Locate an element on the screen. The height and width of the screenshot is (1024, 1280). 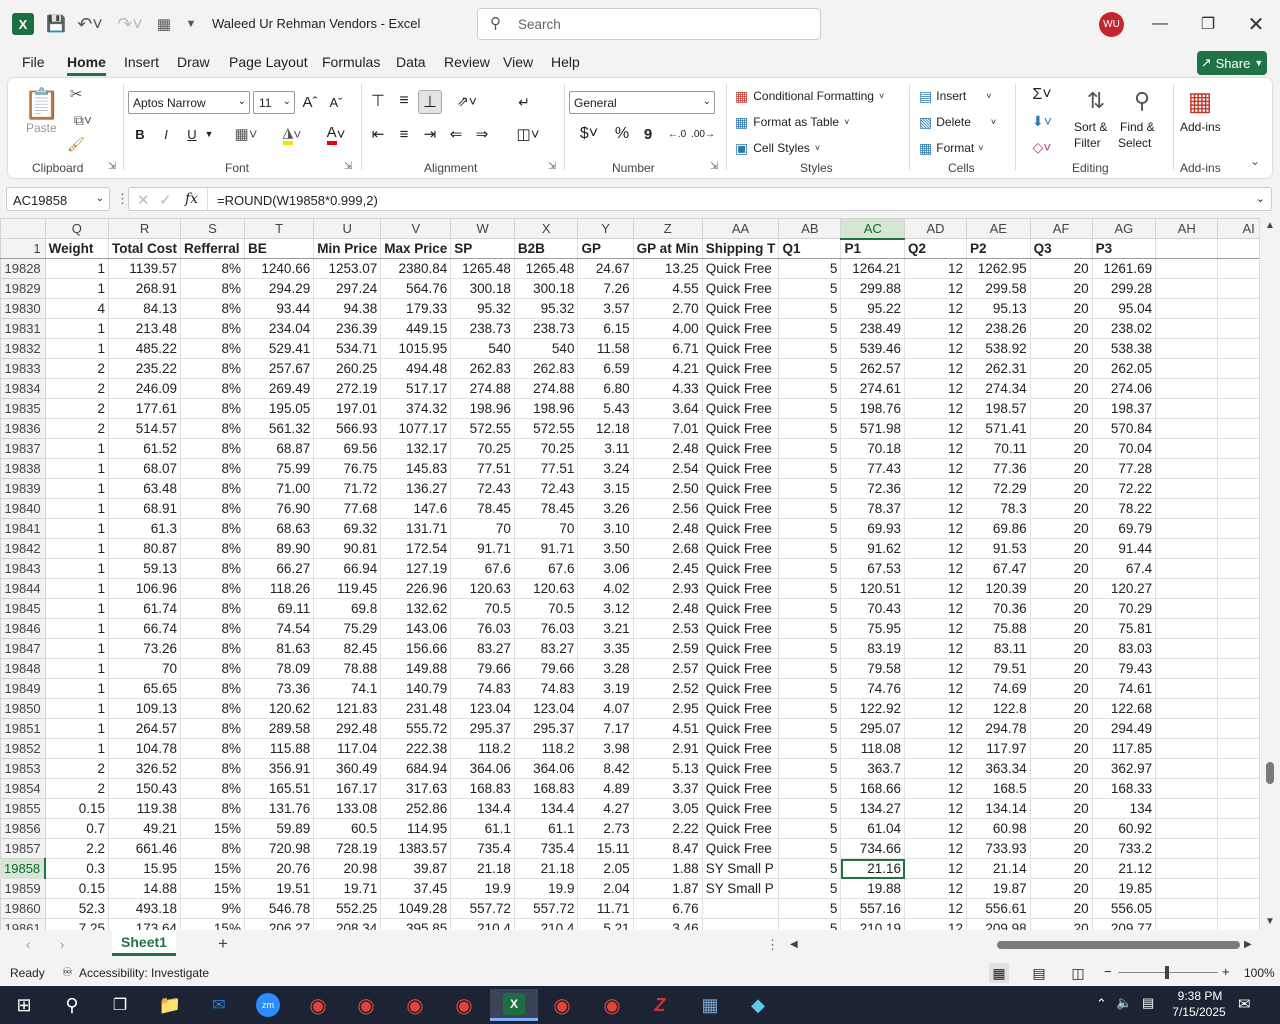
avatar: WU is located at coordinates (1111, 24).